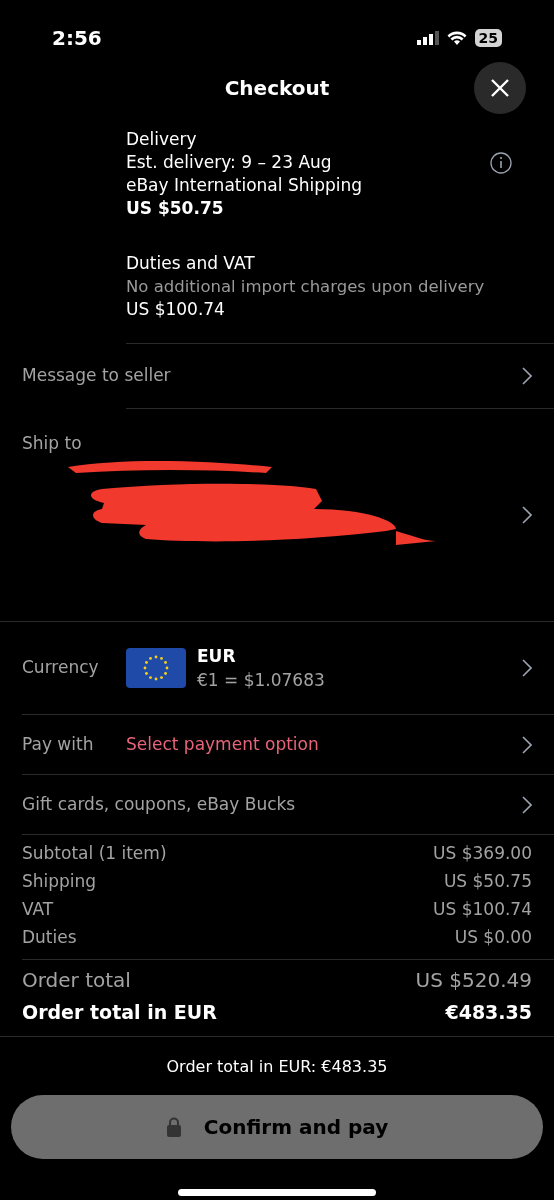  I want to click on total-value: US $520.49, so click(473, 980).